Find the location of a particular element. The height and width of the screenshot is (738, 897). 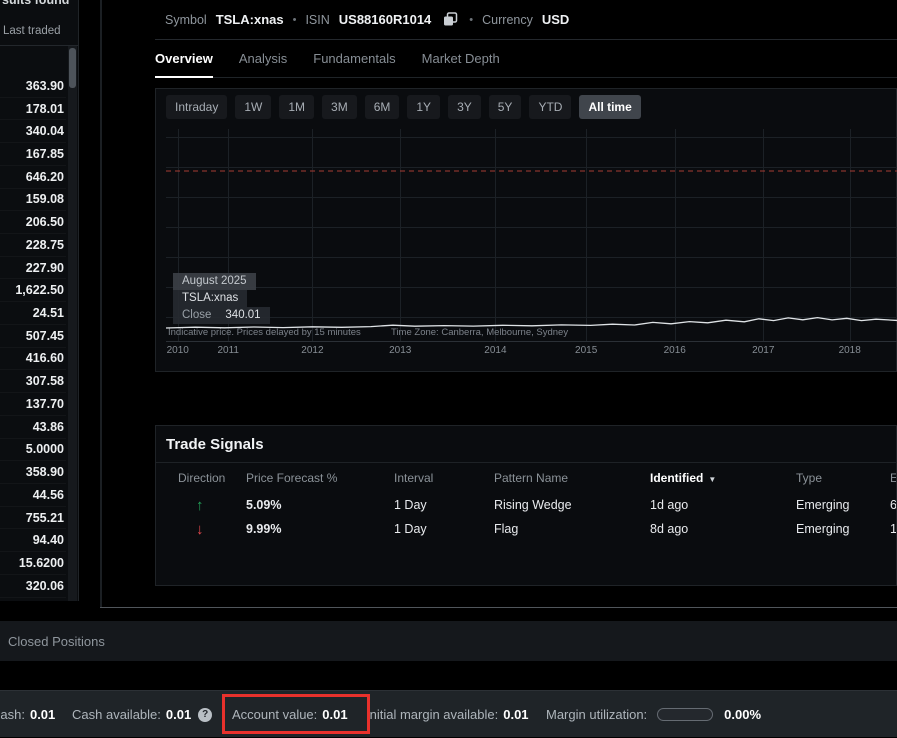

sidebar-scrollbar-track is located at coordinates (72, 323).